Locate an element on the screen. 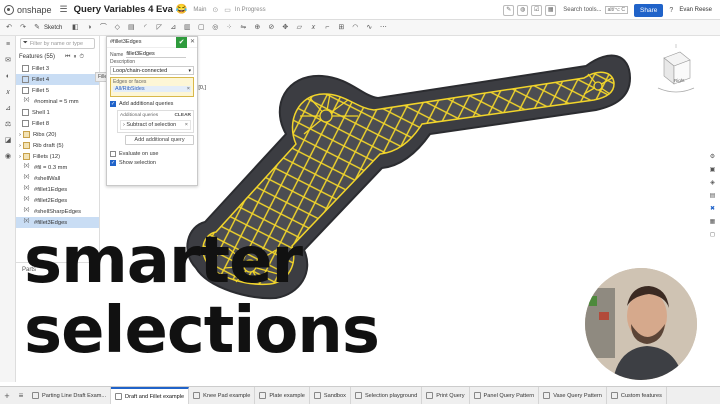 The height and width of the screenshot is (404, 720). add-queries-checkbox: ✓ is located at coordinates (113, 103).